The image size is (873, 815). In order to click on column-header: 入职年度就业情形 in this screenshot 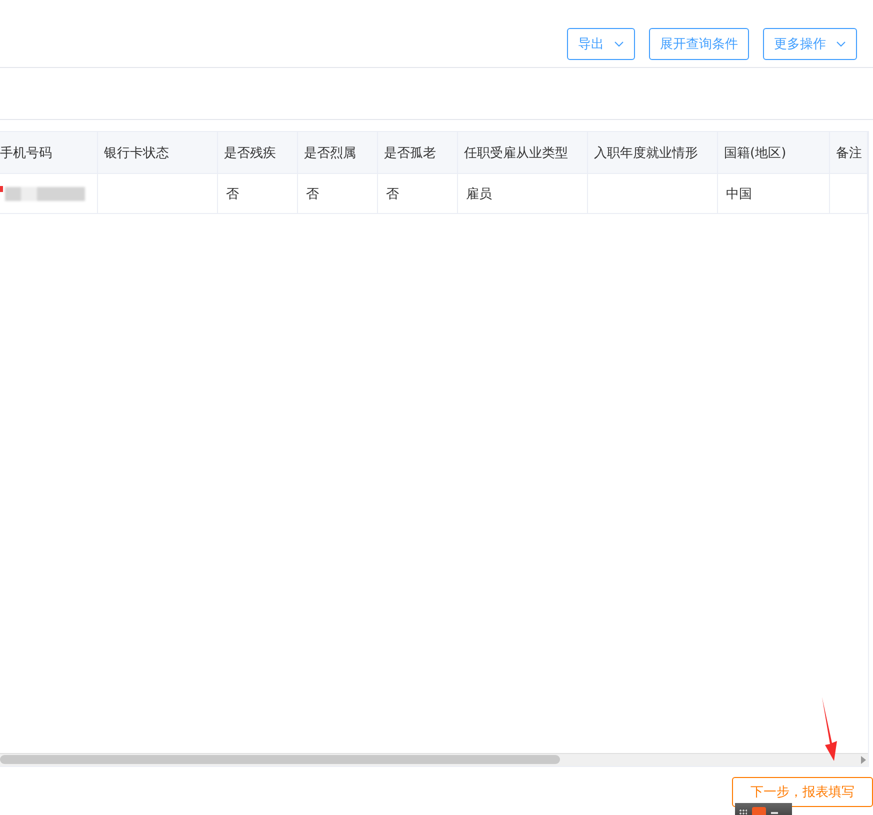, I will do `click(653, 152)`.